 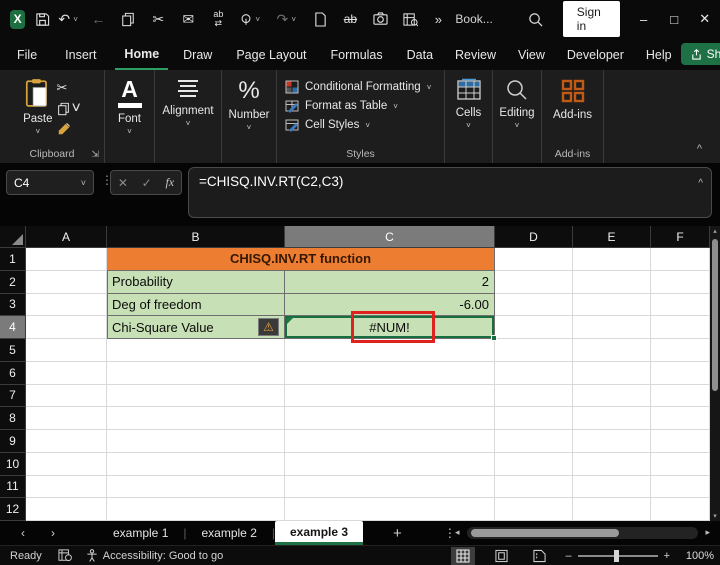 I want to click on row-header-6: 6, so click(x=13, y=373).